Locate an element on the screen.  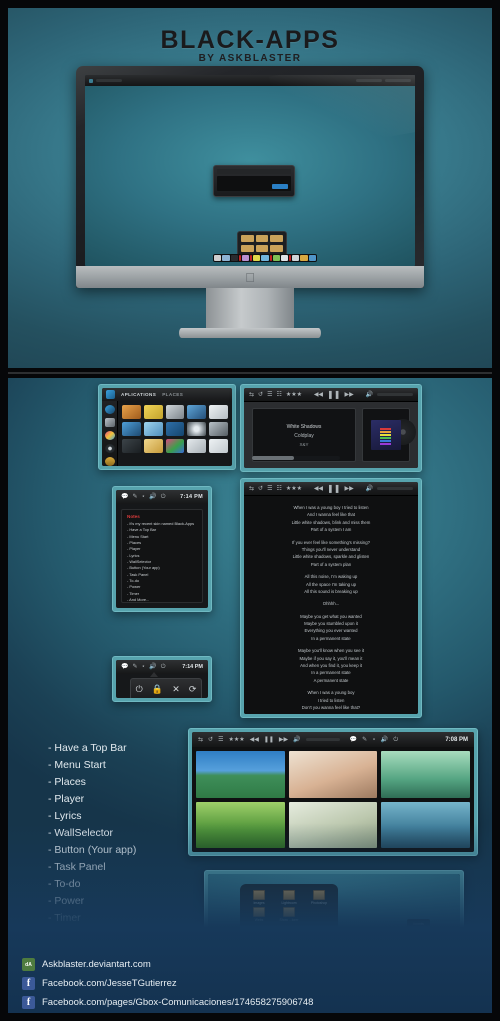
wallpaper-icon is located at coordinates (131, 429).